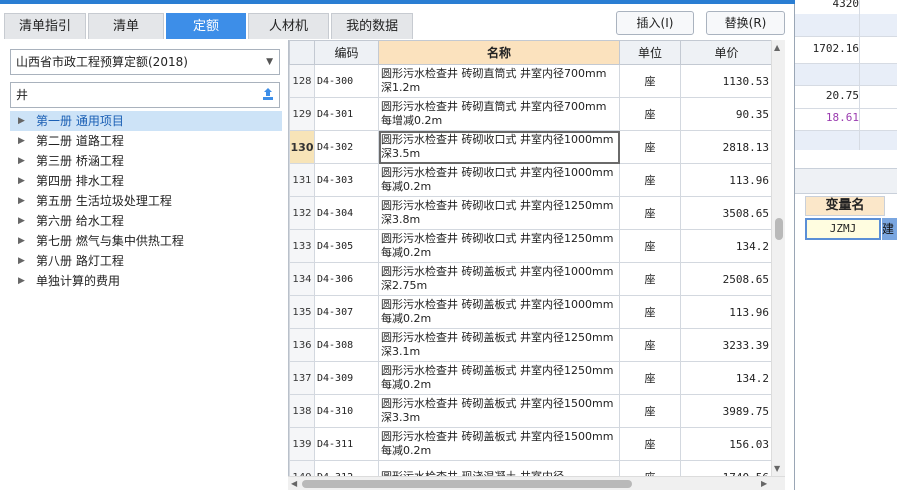  I want to click on row-number: 134, so click(302, 279).